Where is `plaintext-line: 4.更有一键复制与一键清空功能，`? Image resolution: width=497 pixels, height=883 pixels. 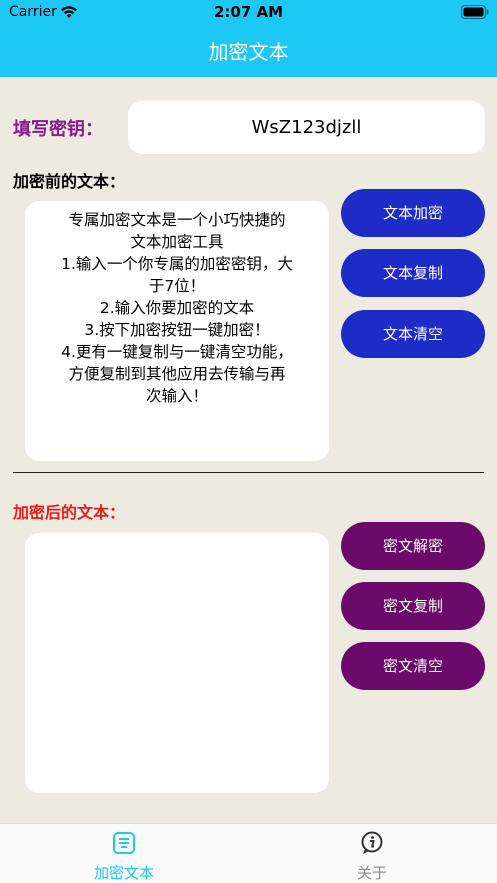
plaintext-line: 4.更有一键复制与一键清空功能， is located at coordinates (177, 352).